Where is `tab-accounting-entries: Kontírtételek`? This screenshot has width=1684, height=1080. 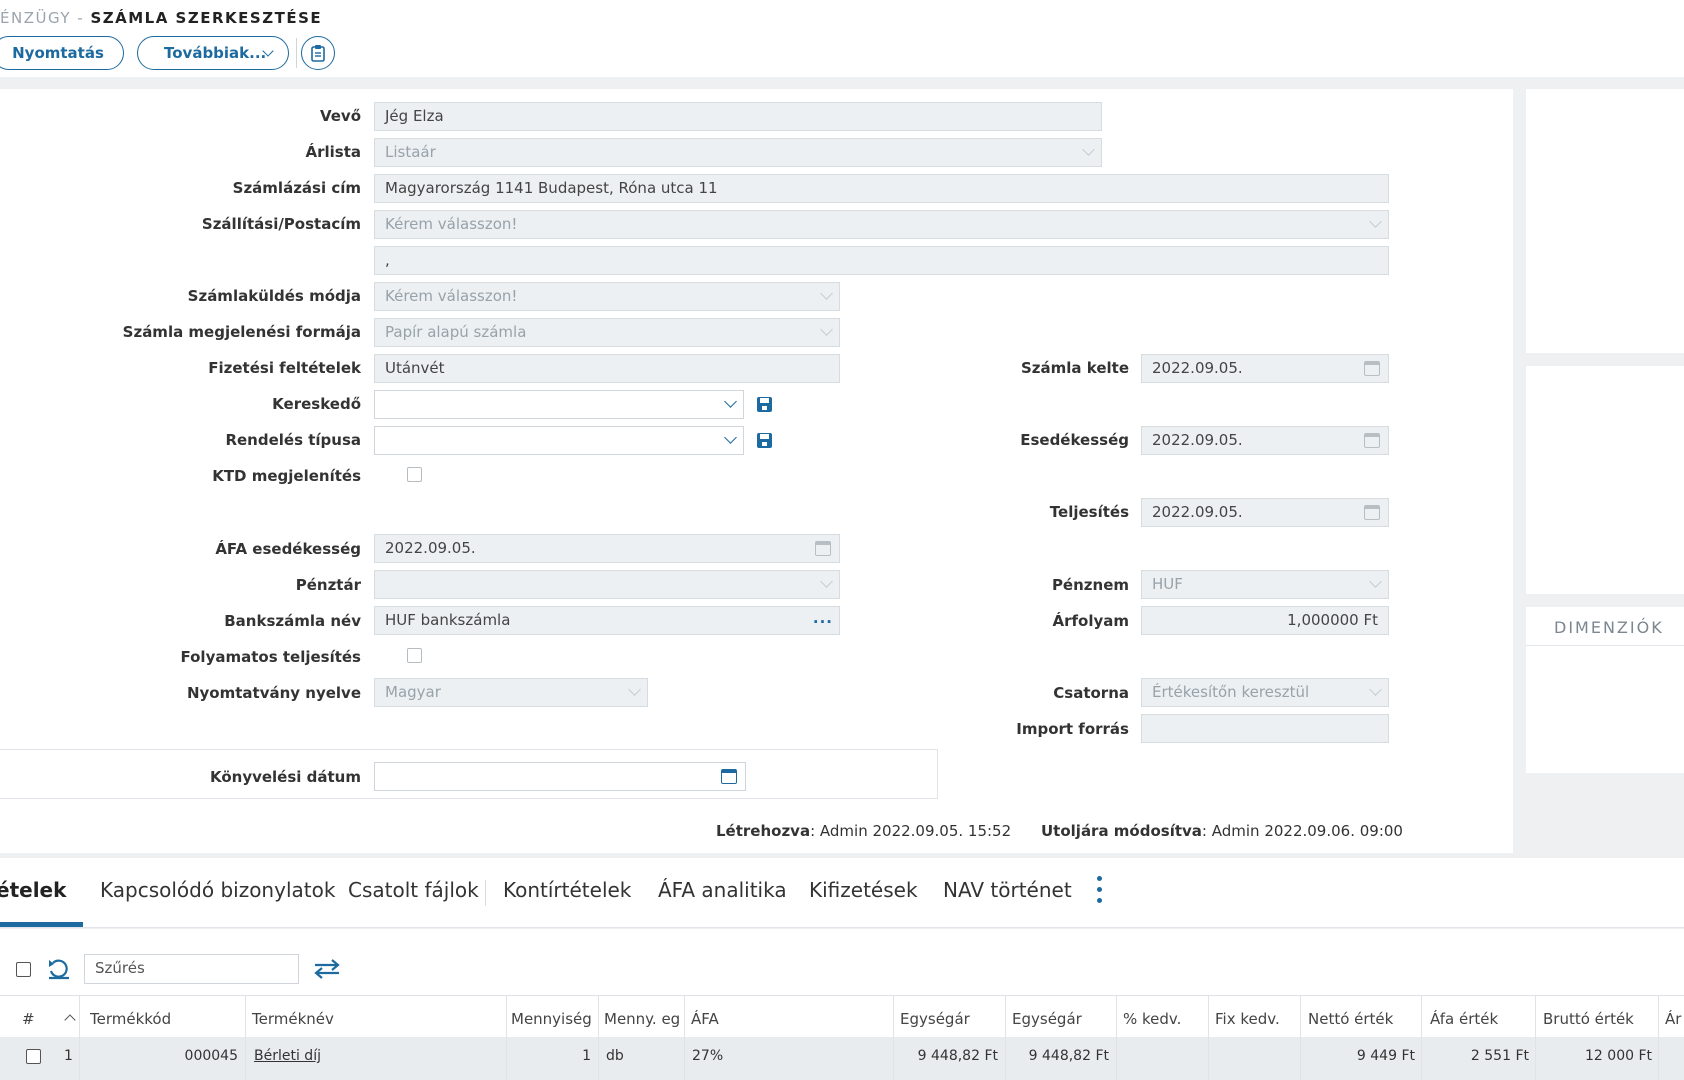 tab-accounting-entries: Kontírtételek is located at coordinates (567, 890).